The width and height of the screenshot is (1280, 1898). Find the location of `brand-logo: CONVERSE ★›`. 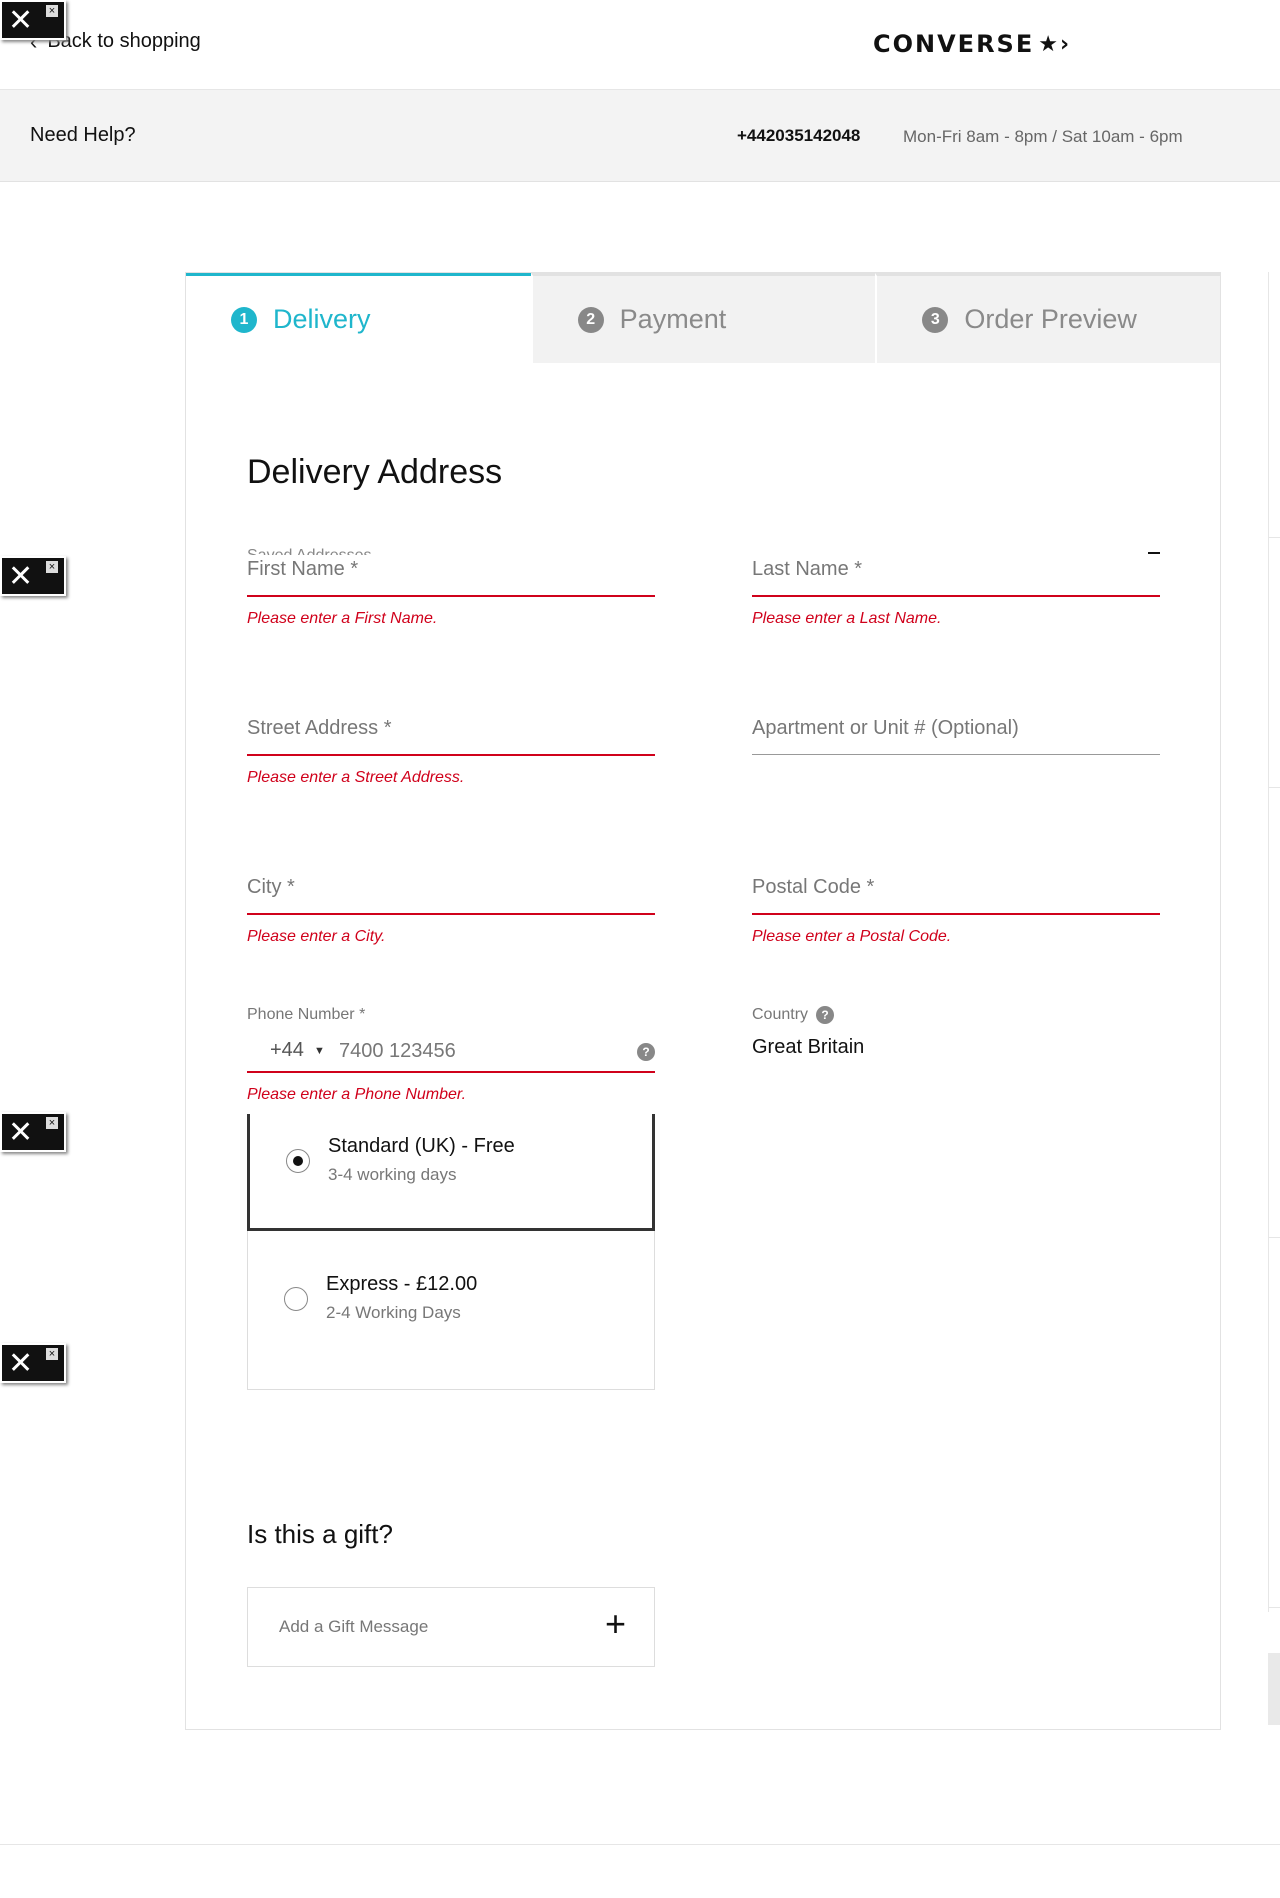

brand-logo: CONVERSE ★› is located at coordinates (972, 44).